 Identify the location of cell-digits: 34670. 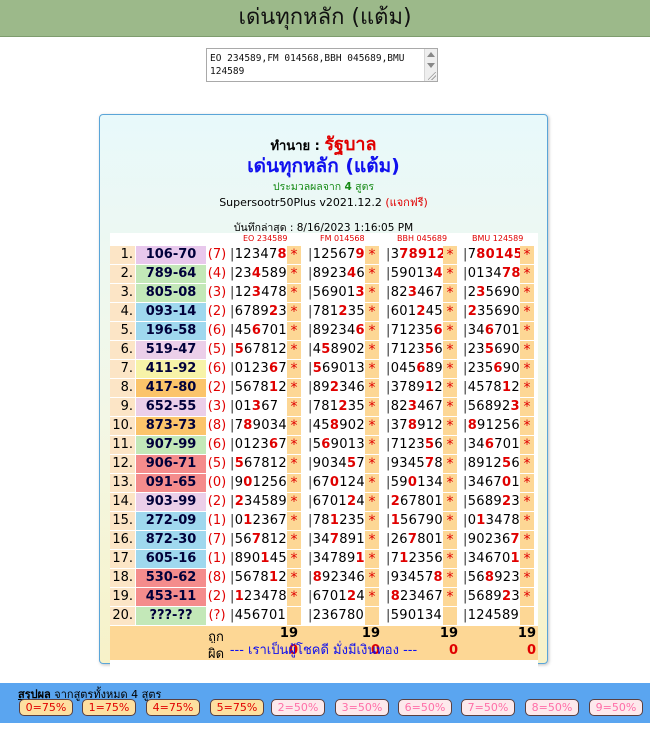
(489, 558).